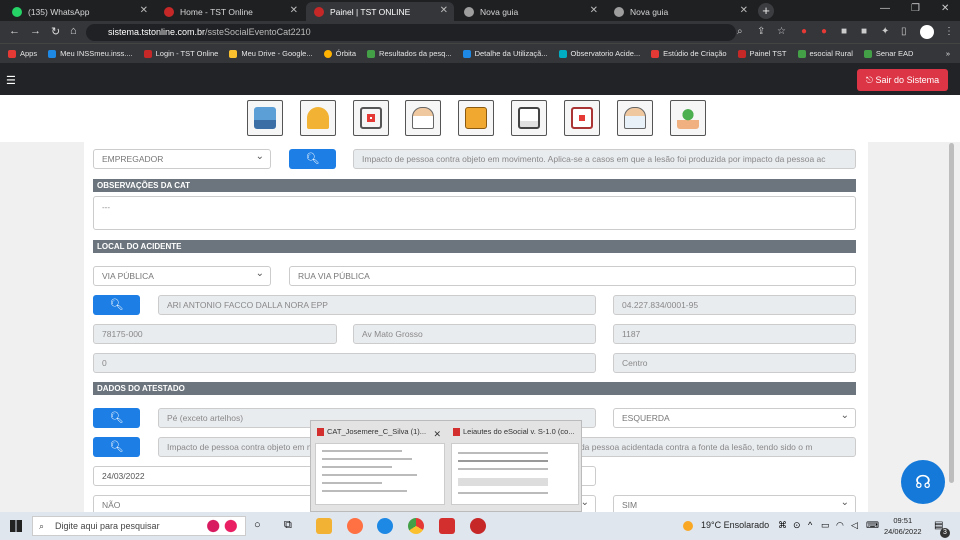  I want to click on lateralidade-select: ESQUERDA, so click(734, 418).